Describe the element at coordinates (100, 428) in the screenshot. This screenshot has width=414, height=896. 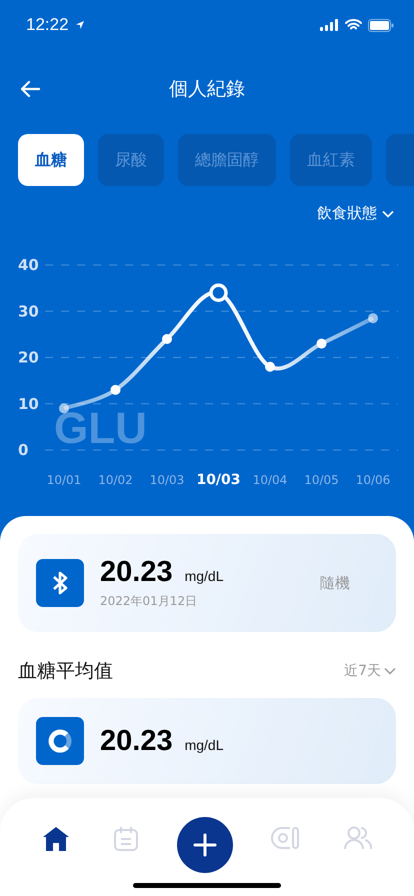
I see `chart-background-label: GLU` at that location.